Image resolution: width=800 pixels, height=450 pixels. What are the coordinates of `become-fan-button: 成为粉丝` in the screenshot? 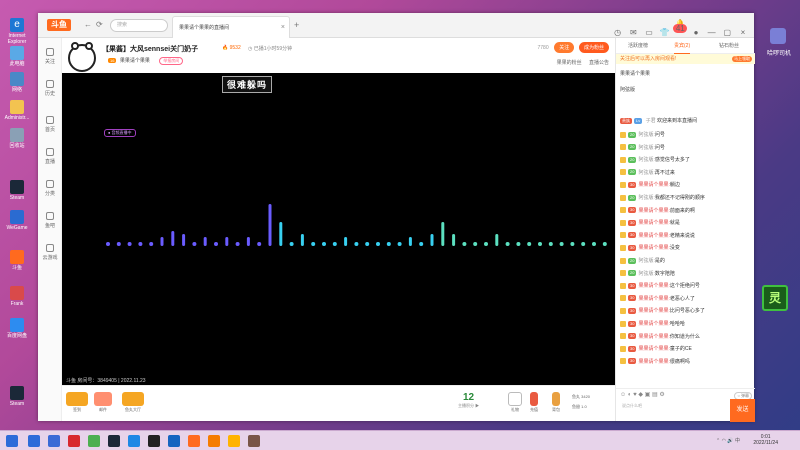 It's located at (593, 47).